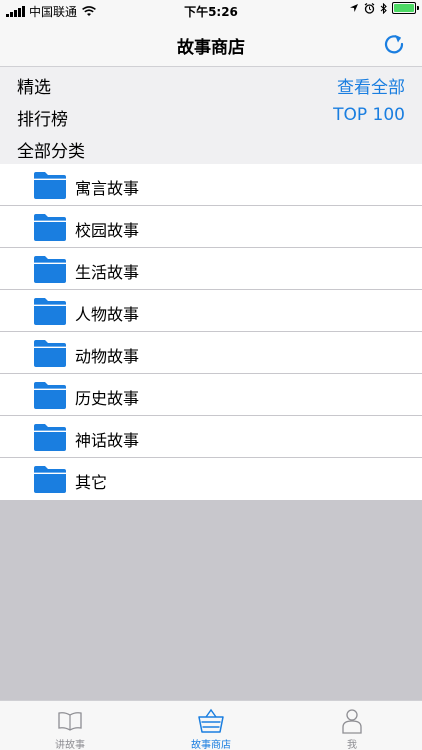 Image resolution: width=422 pixels, height=750 pixels. Describe the element at coordinates (107, 398) in the screenshot. I see `category-label: 历史故事` at that location.